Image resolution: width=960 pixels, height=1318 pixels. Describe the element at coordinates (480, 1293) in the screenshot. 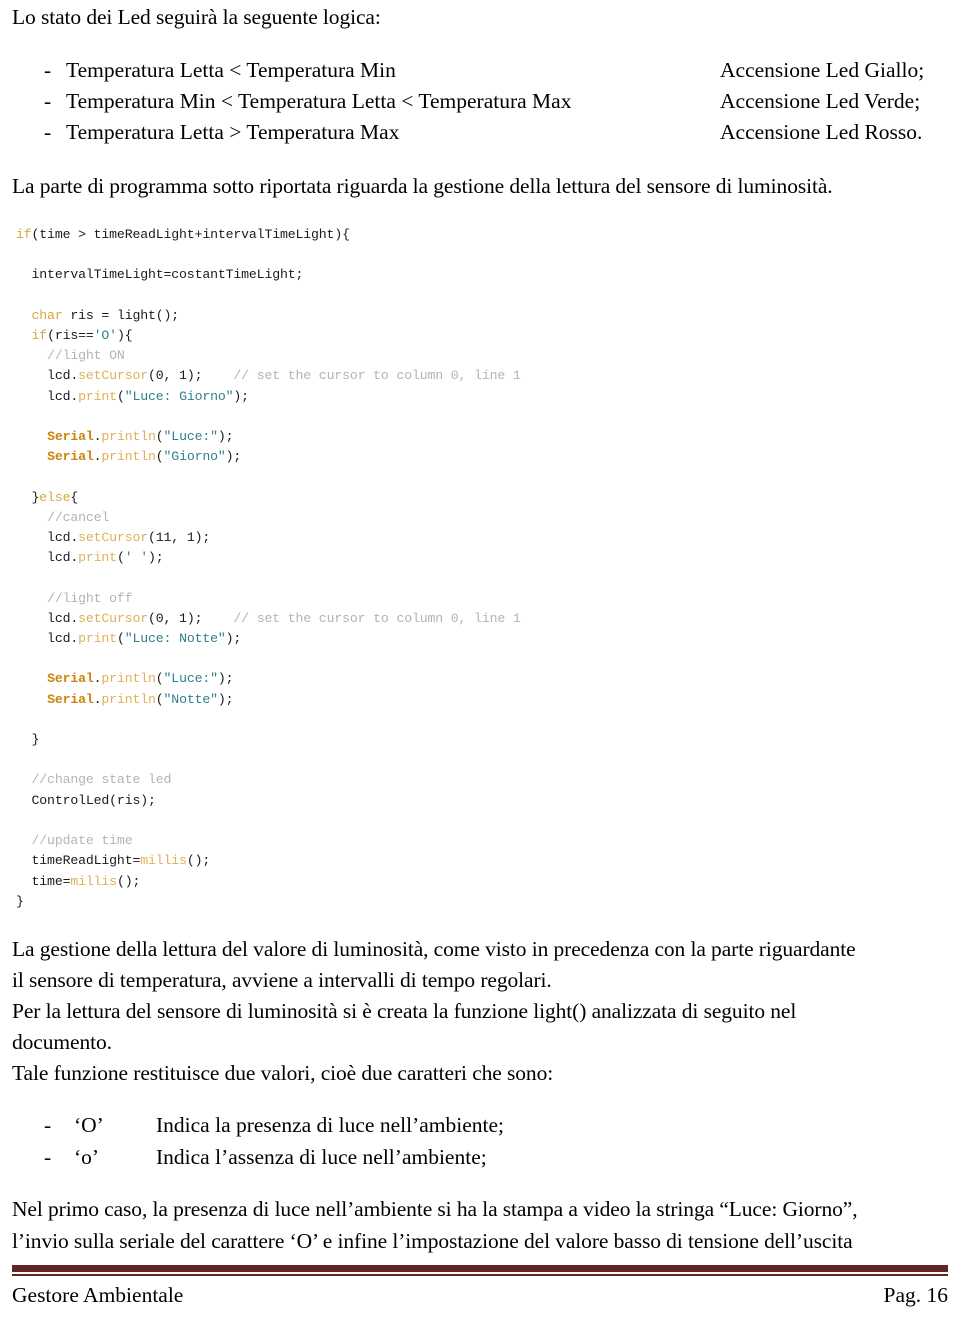

I see `footer-text-row: Gestore Ambientale Pag. 16` at that location.